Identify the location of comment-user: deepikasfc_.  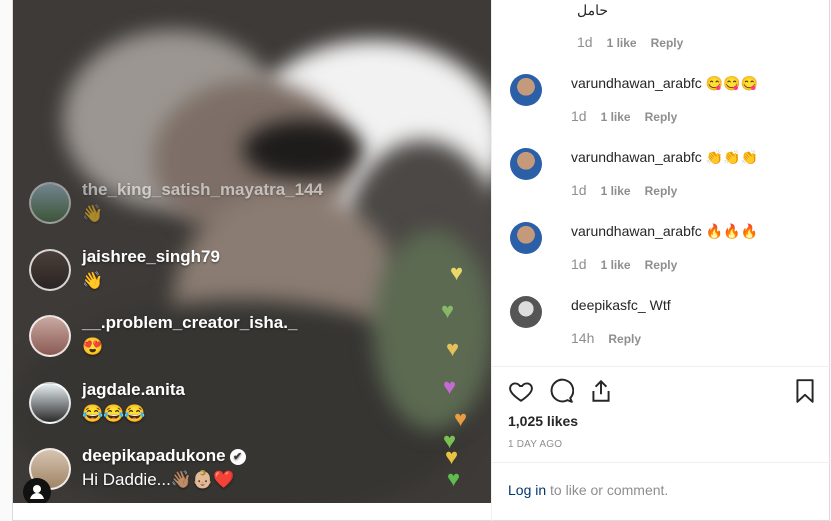
(608, 305).